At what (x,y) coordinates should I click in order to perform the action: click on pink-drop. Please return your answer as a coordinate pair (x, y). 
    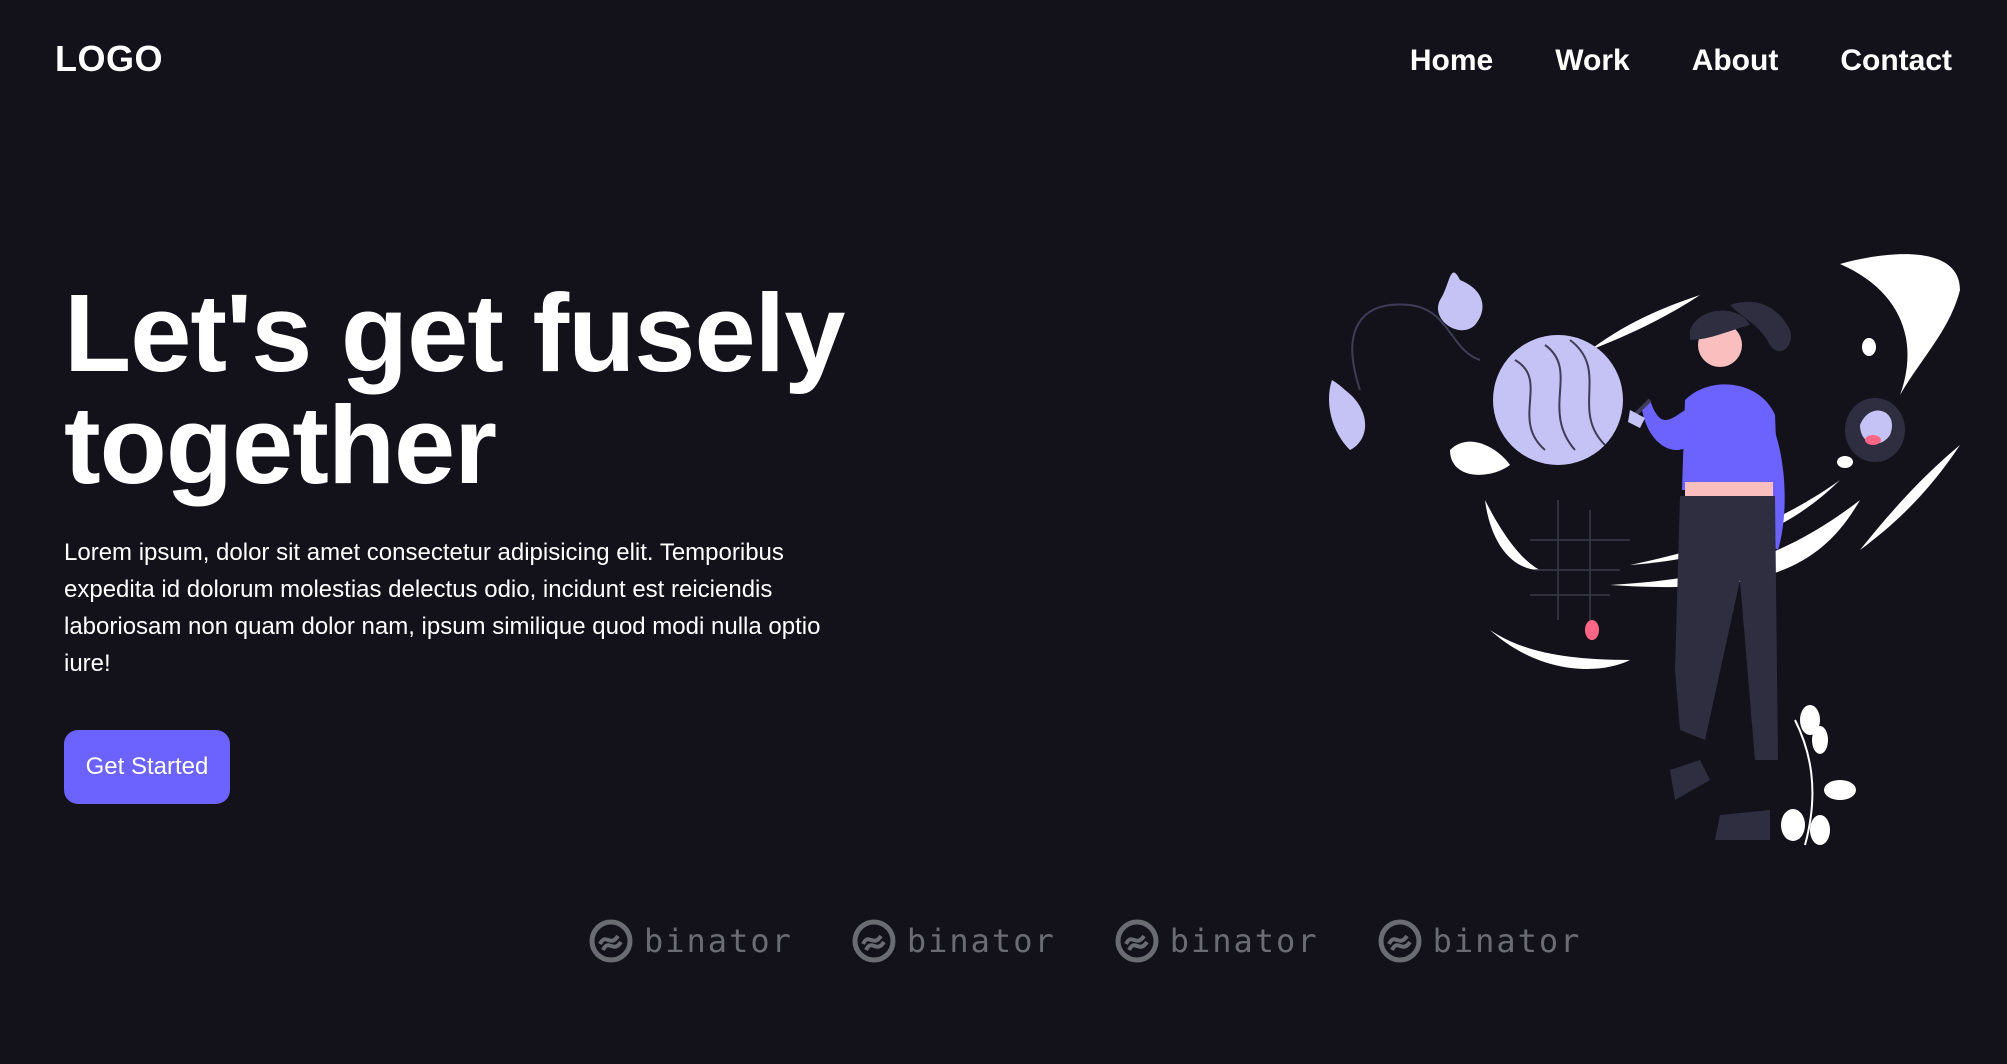
    Looking at the image, I should click on (1592, 630).